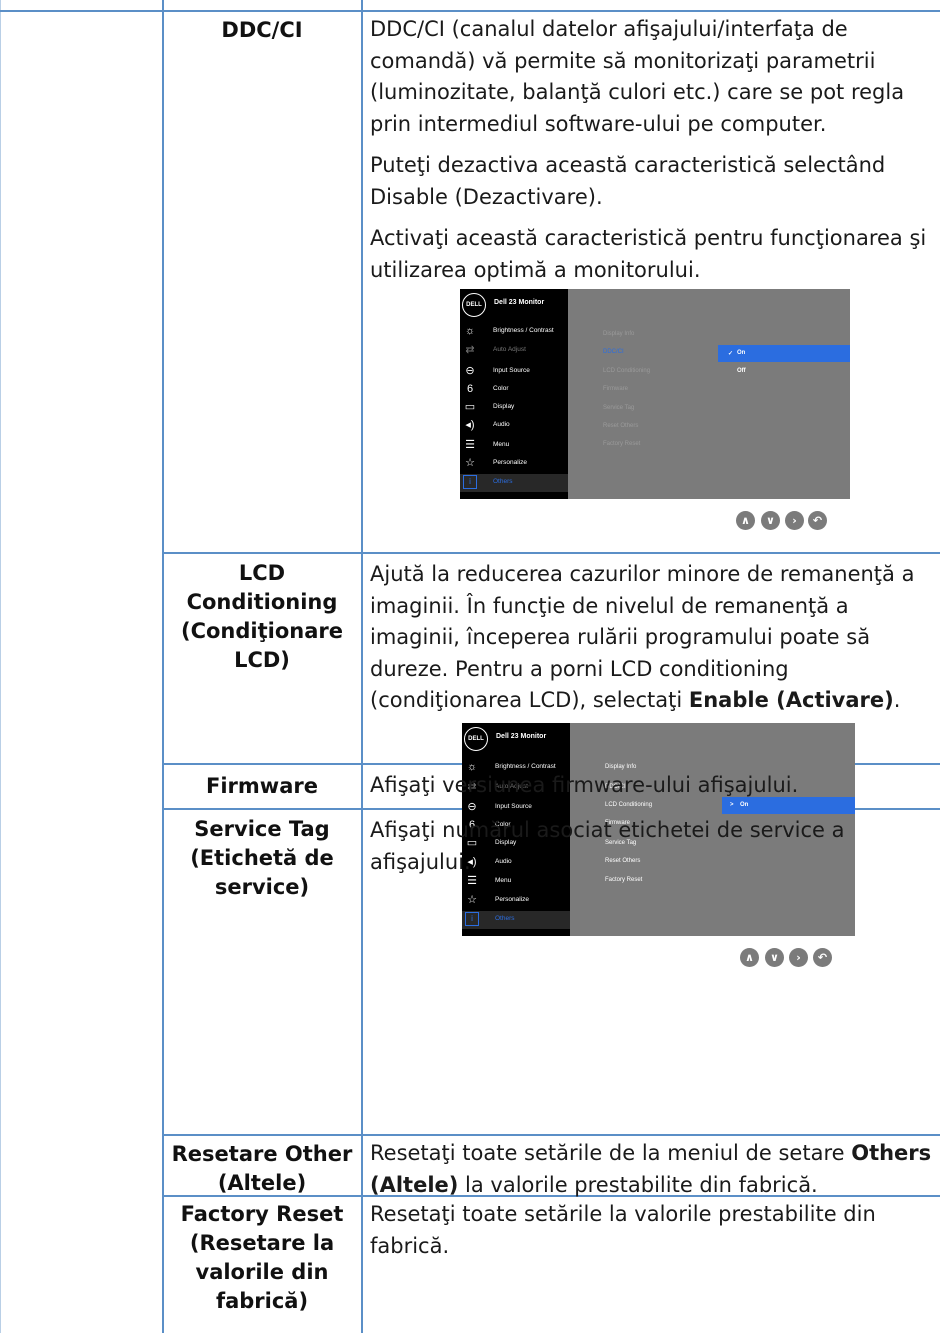  I want to click on osd-submenu-item: Service Tag, so click(619, 408).